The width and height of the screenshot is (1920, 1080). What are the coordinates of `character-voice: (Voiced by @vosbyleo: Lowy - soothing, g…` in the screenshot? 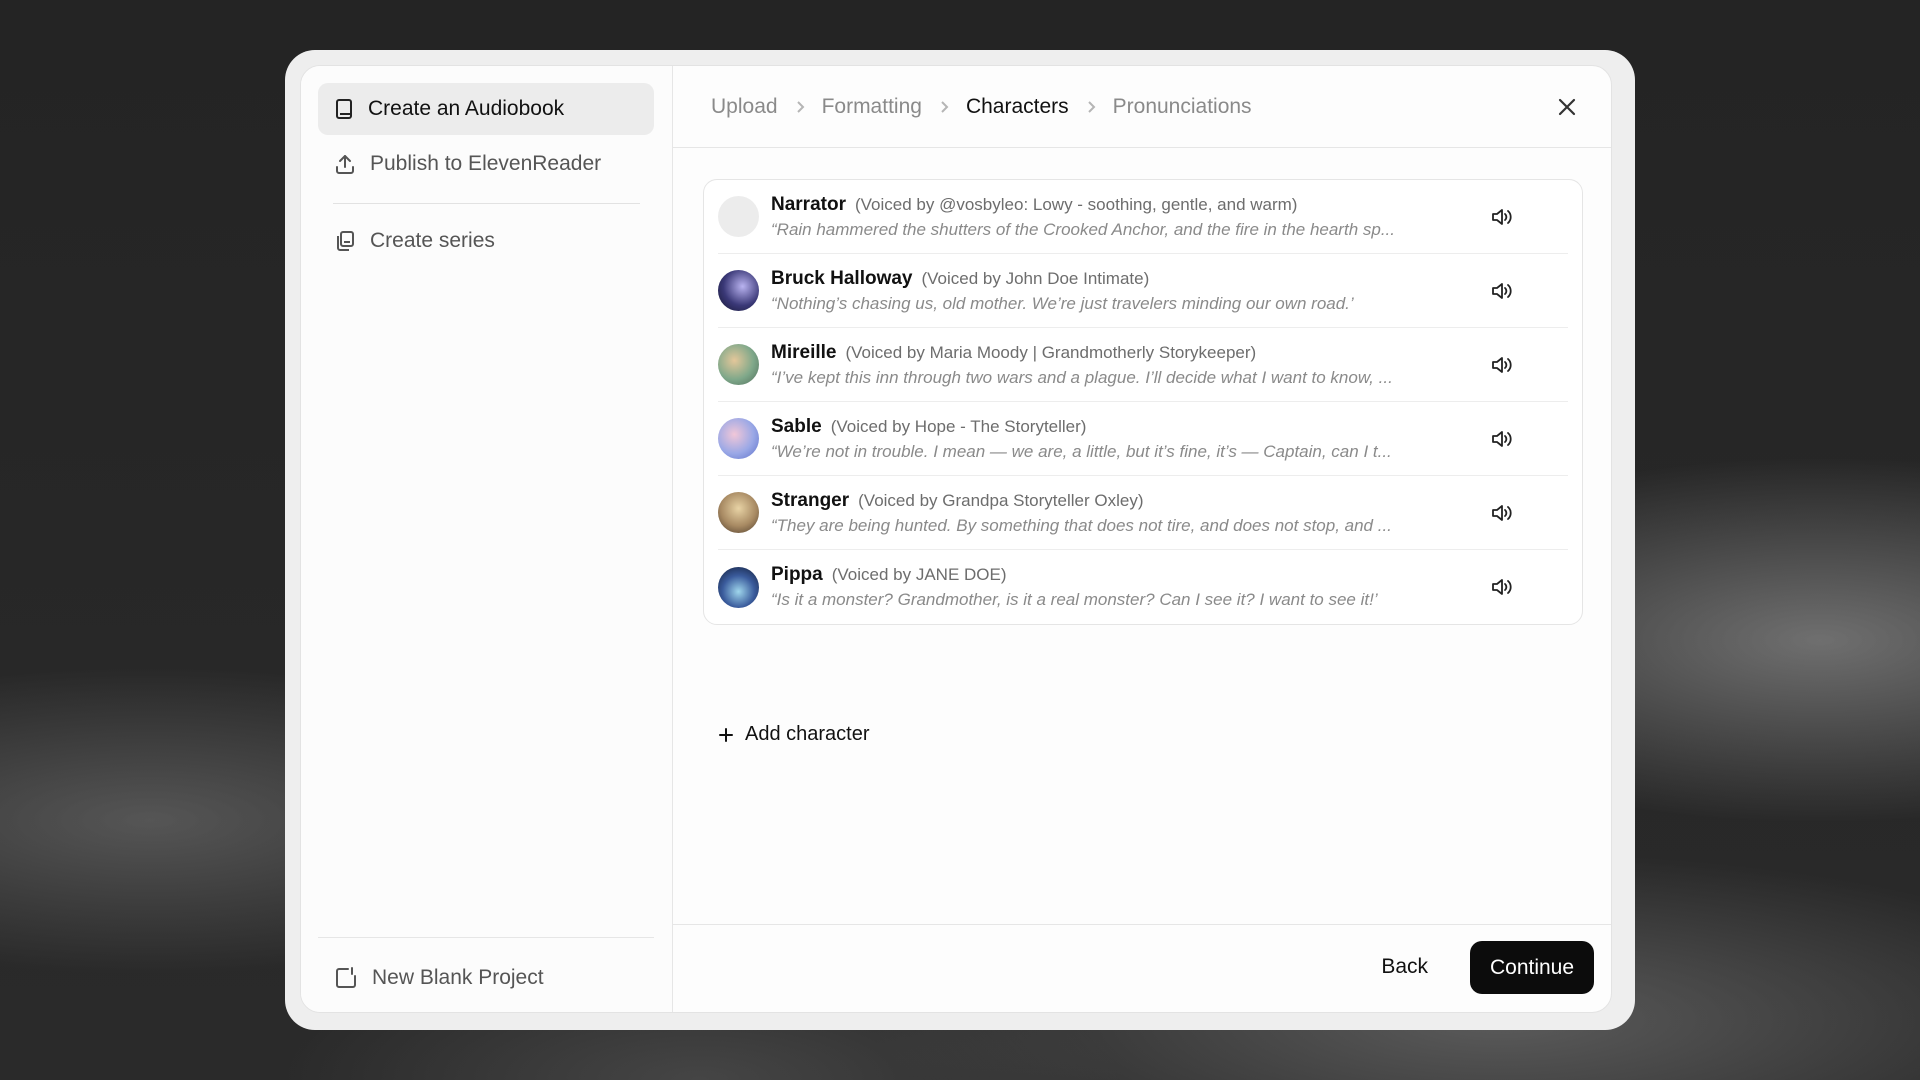 It's located at (1076, 204).